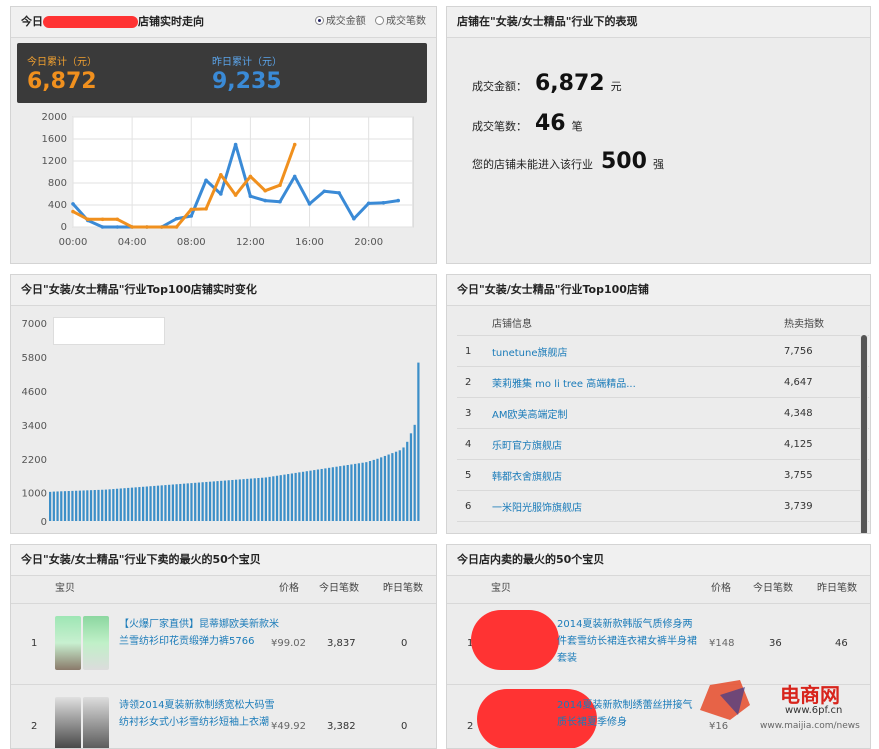 This screenshot has width=879, height=749. What do you see at coordinates (345, 21) in the screenshot?
I see `radio-amount-label: 成交金额` at bounding box center [345, 21].